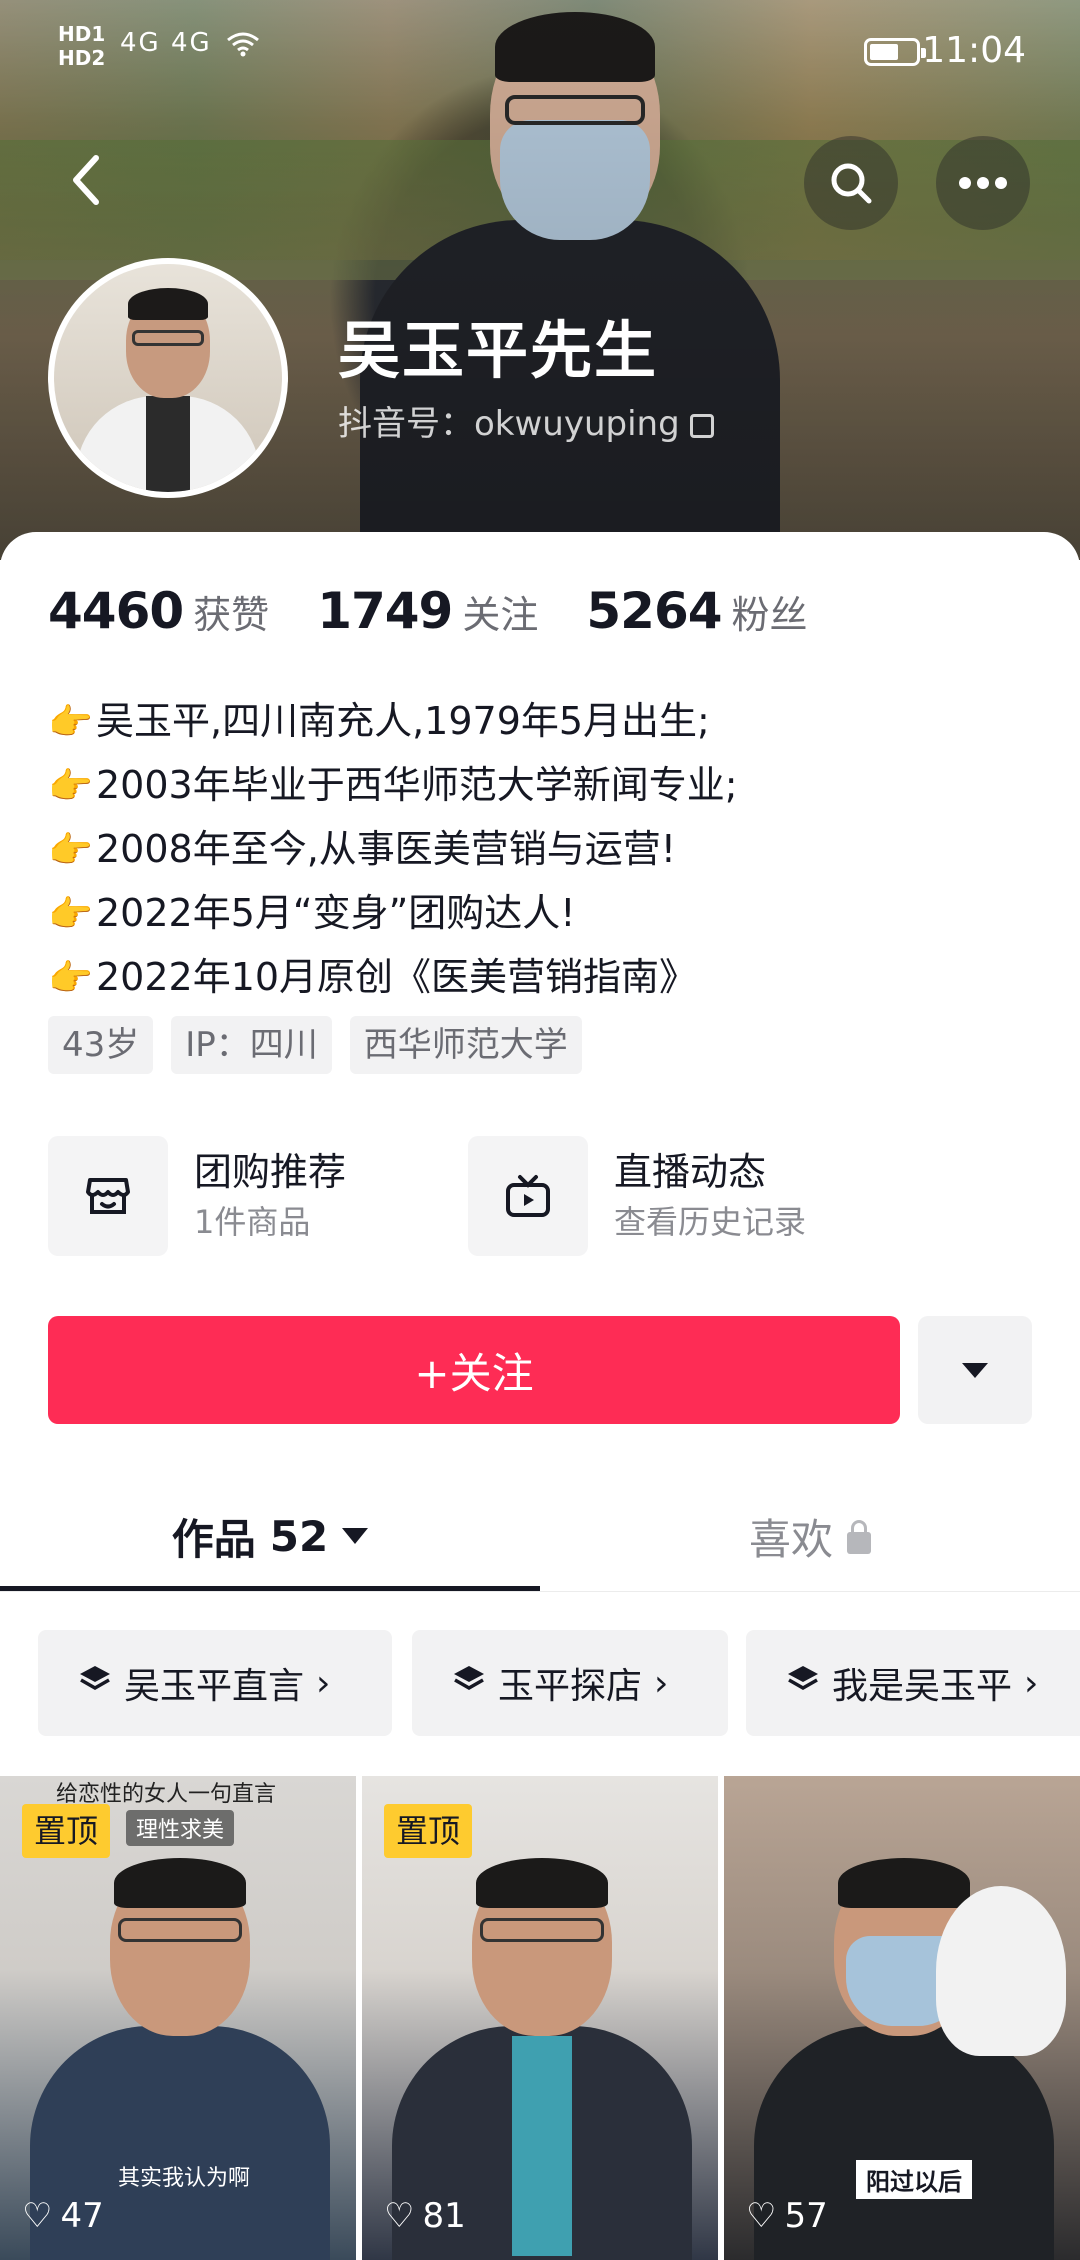 This screenshot has height=2260, width=1080. I want to click on pigeon, so click(1001, 1971).